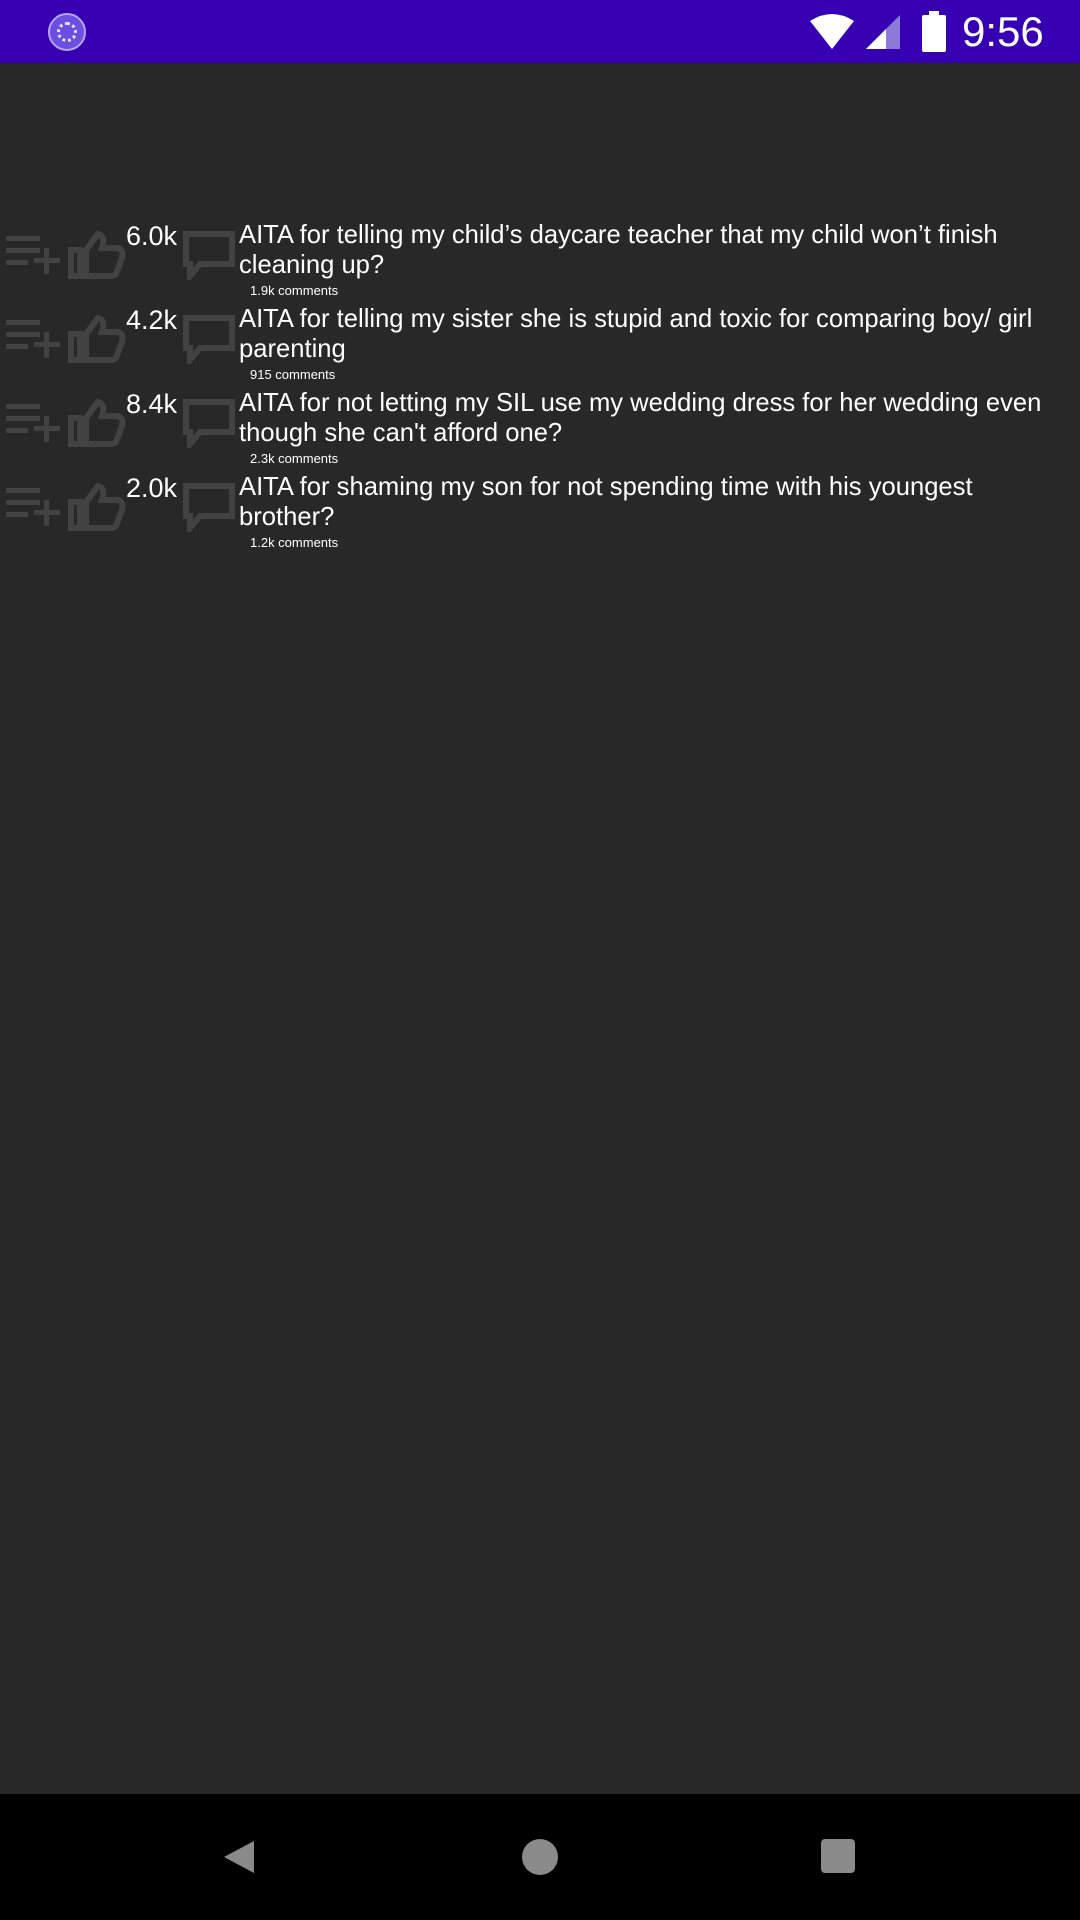  I want to click on post-comments: 915 comments, so click(292, 375).